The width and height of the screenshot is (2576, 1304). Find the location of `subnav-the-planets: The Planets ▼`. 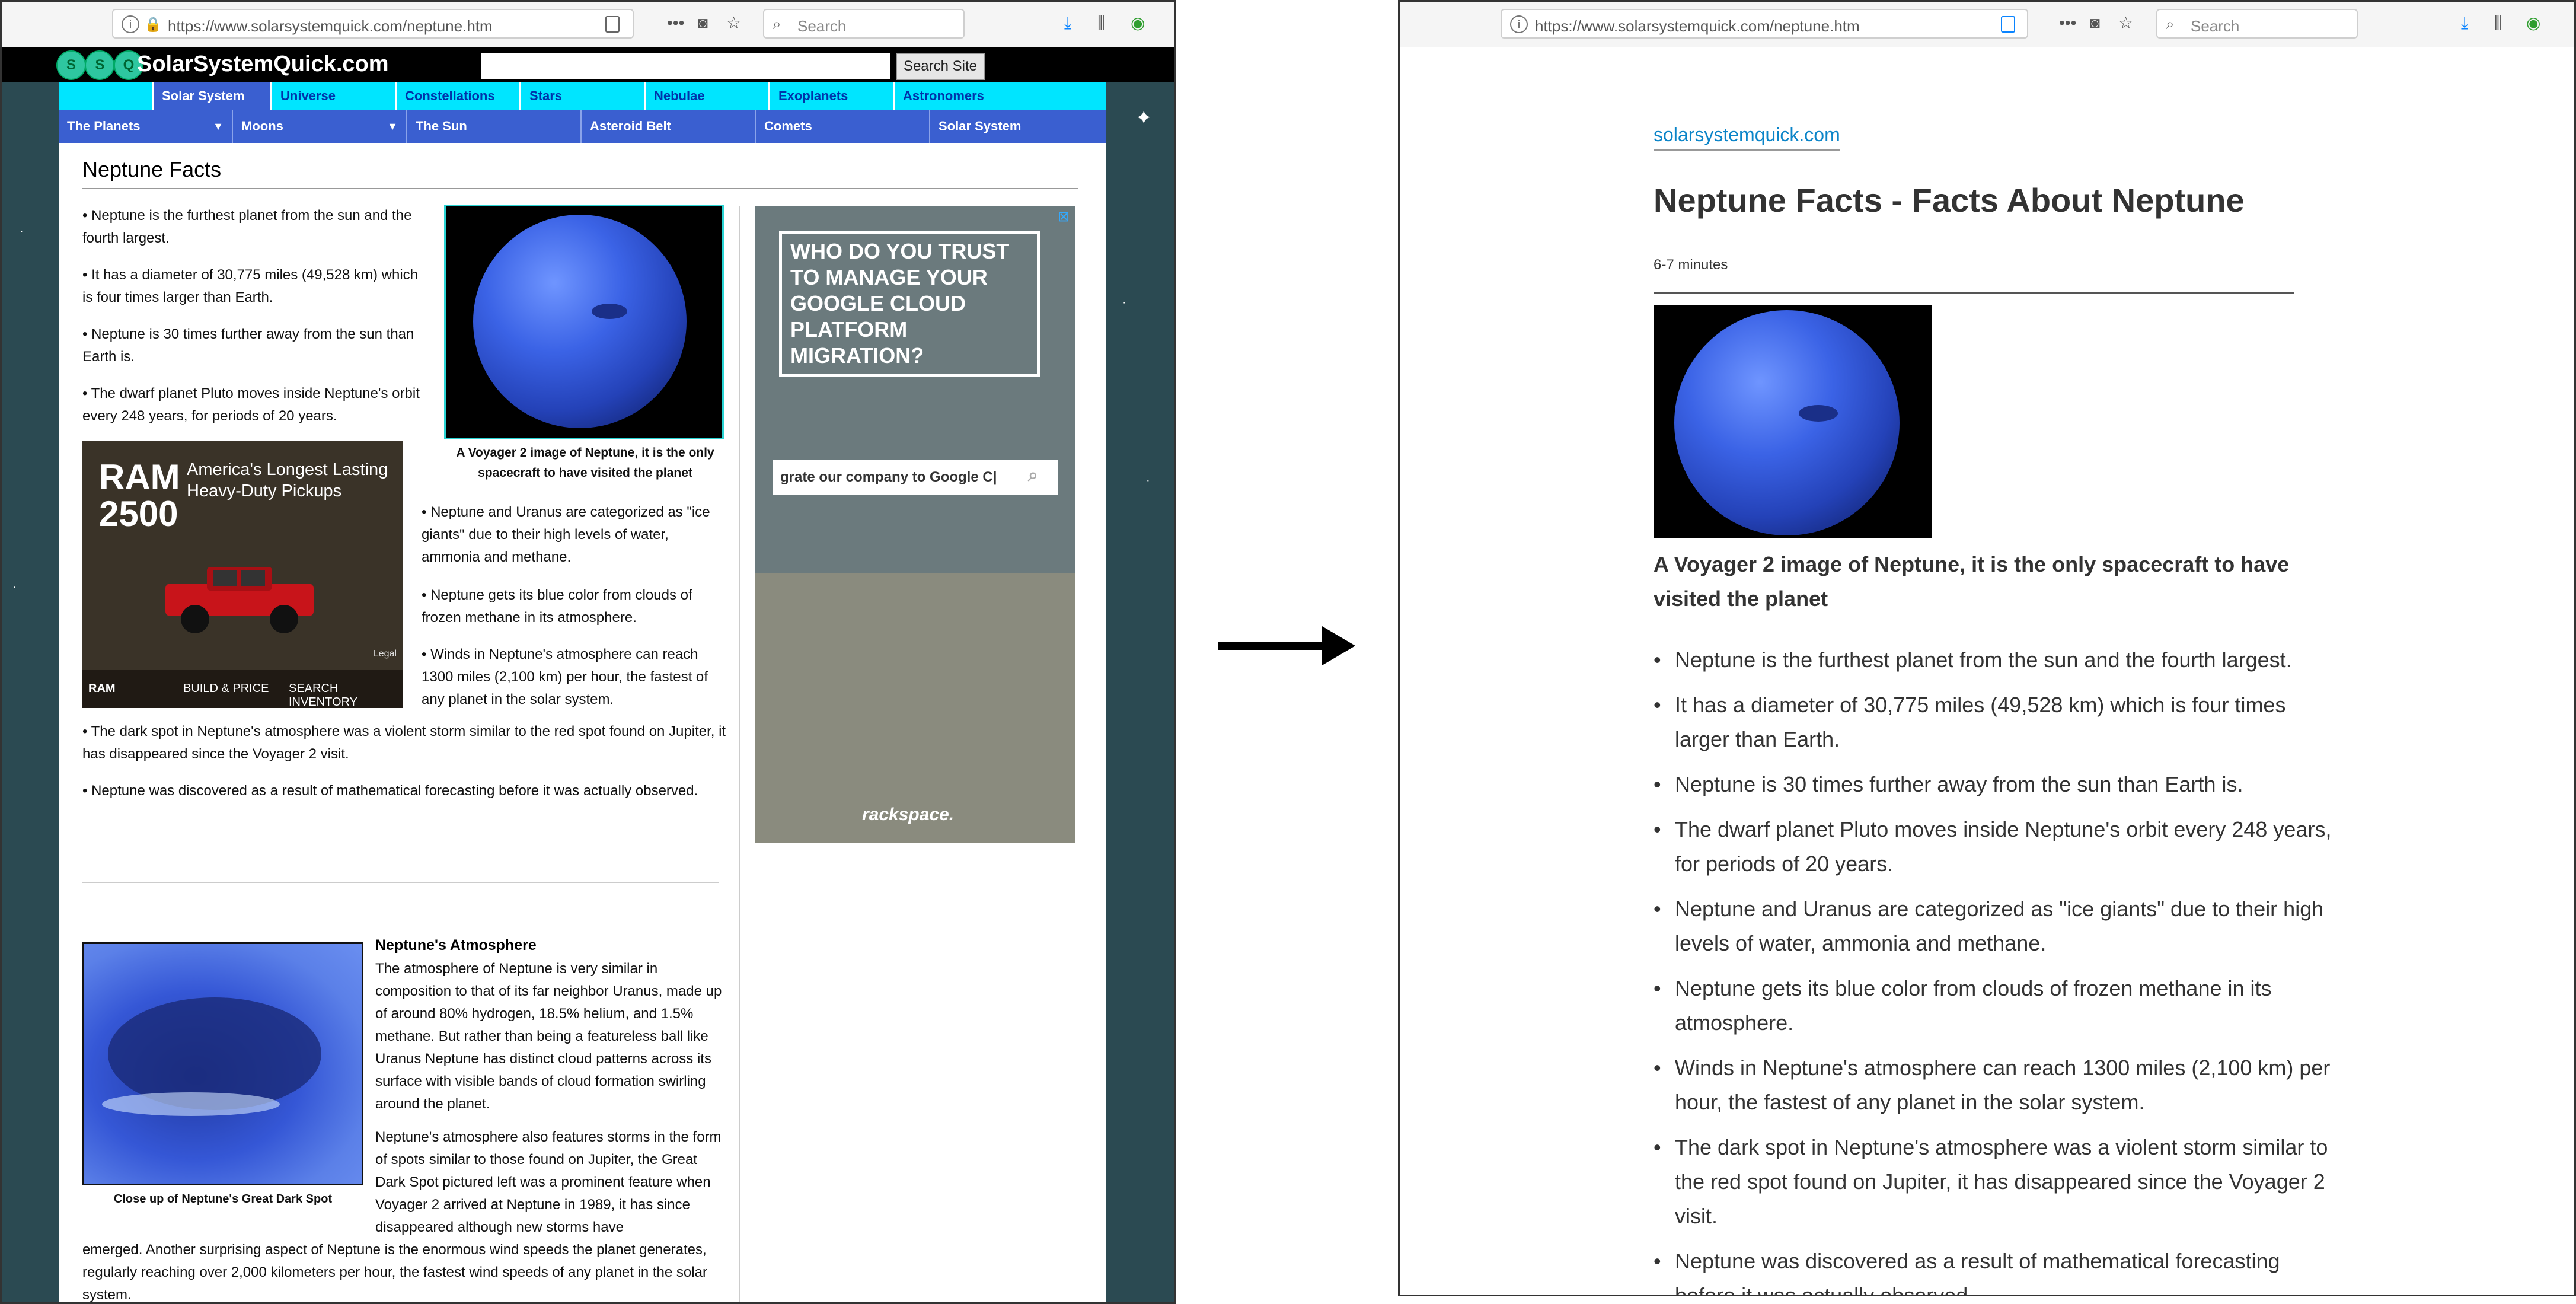

subnav-the-planets: The Planets ▼ is located at coordinates (146, 126).